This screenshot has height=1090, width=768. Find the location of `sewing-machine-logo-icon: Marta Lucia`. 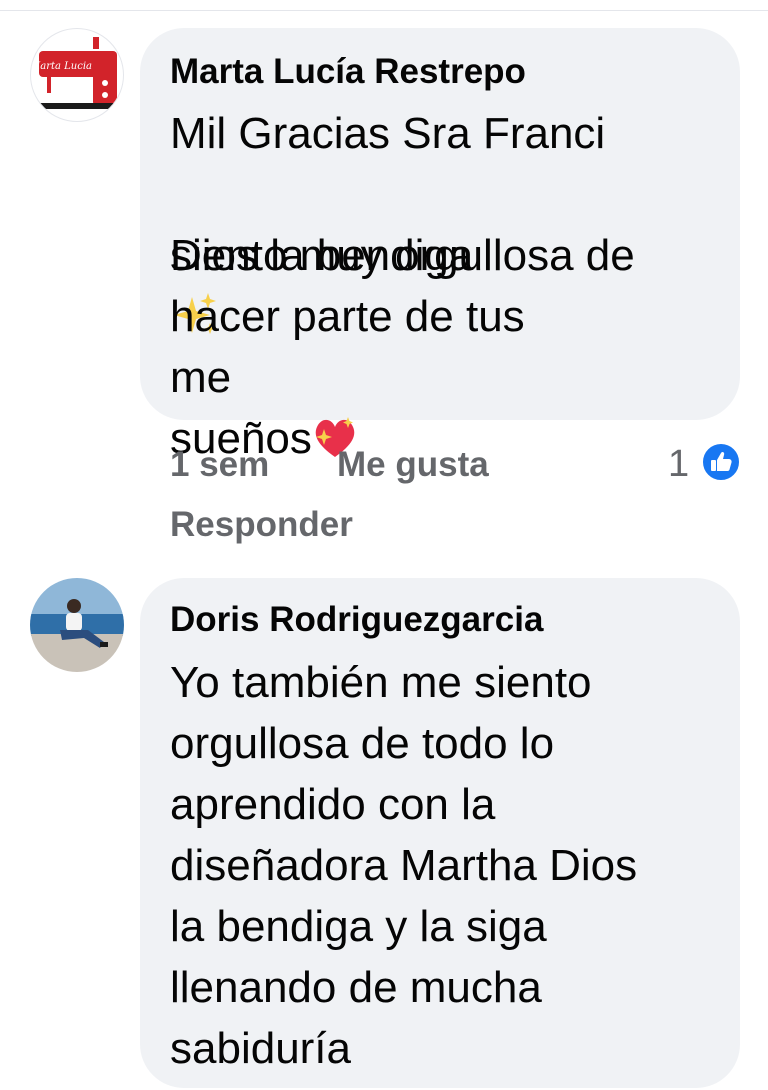

sewing-machine-logo-icon: Marta Lucia is located at coordinates (75, 73).